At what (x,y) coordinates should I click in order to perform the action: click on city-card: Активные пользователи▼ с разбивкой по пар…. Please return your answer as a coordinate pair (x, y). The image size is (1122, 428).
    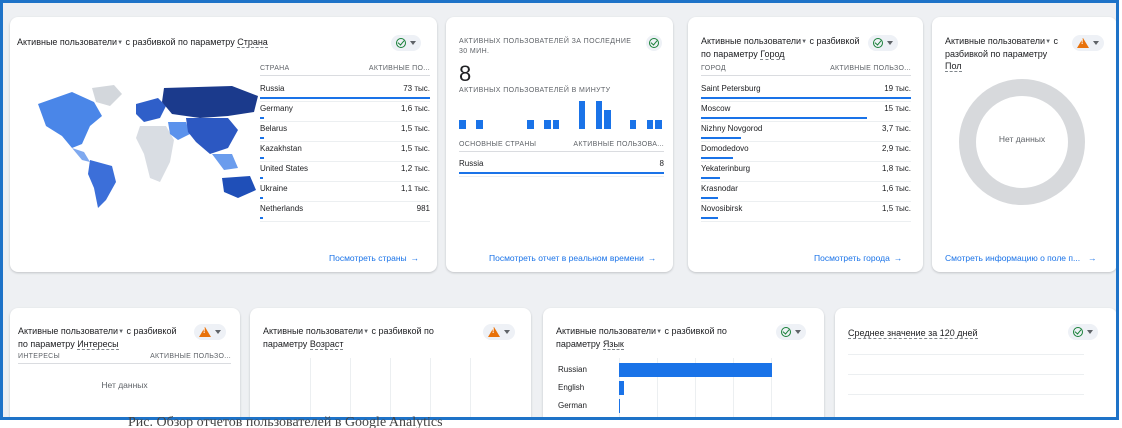
    Looking at the image, I should click on (805, 144).